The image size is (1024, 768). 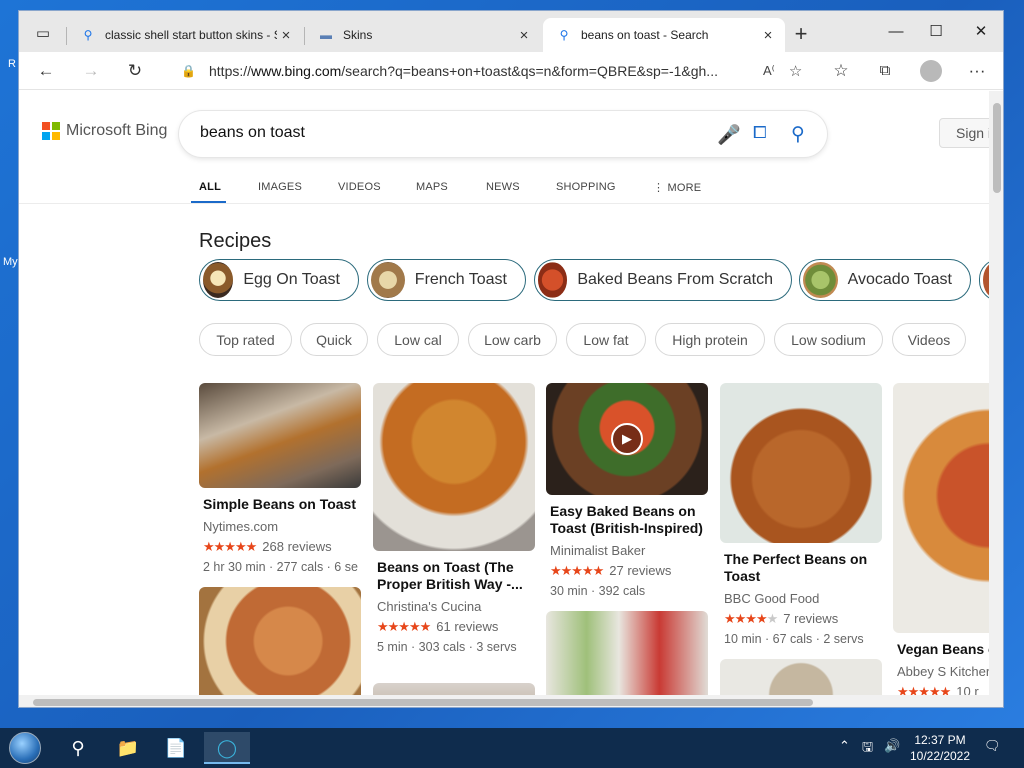 What do you see at coordinates (640, 570) in the screenshot?
I see `review-count: 27 reviews` at bounding box center [640, 570].